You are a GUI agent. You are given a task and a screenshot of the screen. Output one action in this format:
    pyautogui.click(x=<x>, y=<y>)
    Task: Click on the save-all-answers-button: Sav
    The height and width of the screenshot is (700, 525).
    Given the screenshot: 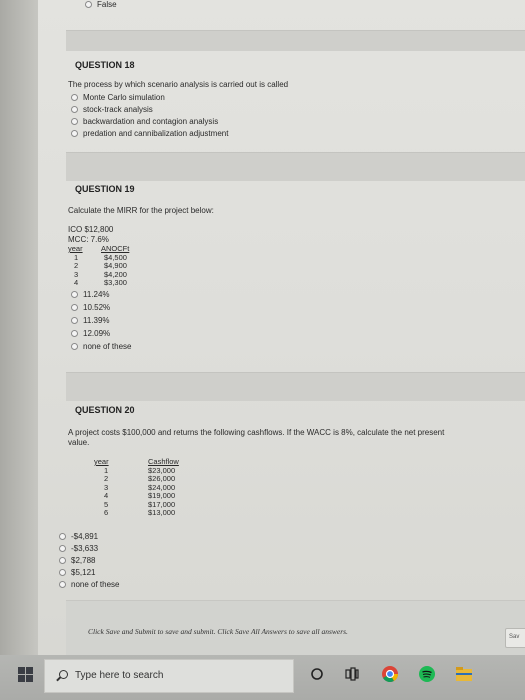 What is the action you would take?
    pyautogui.click(x=515, y=638)
    